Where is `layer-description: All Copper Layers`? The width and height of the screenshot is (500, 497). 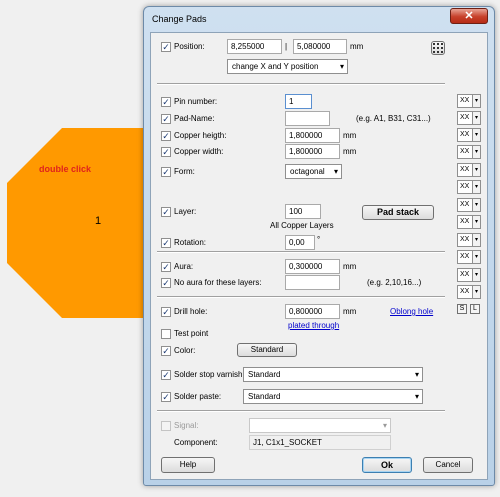 layer-description: All Copper Layers is located at coordinates (302, 225).